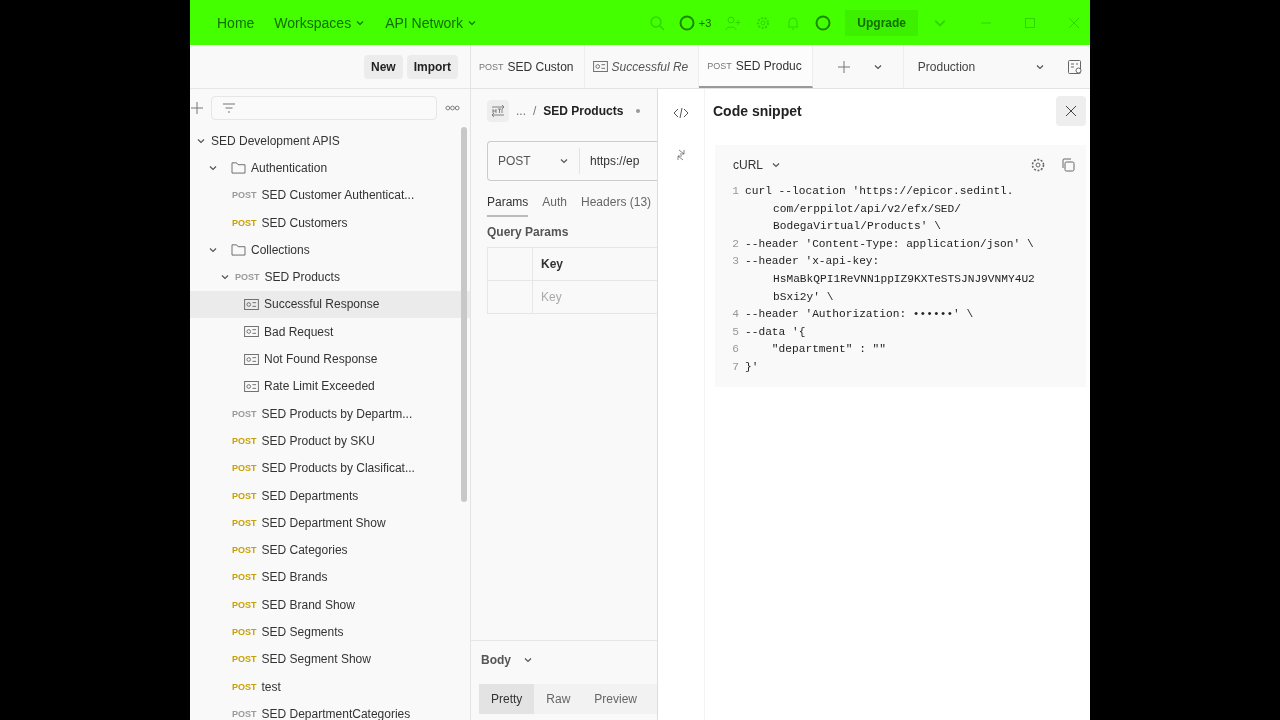  What do you see at coordinates (977, 66) in the screenshot?
I see `environment-dropdown: Production` at bounding box center [977, 66].